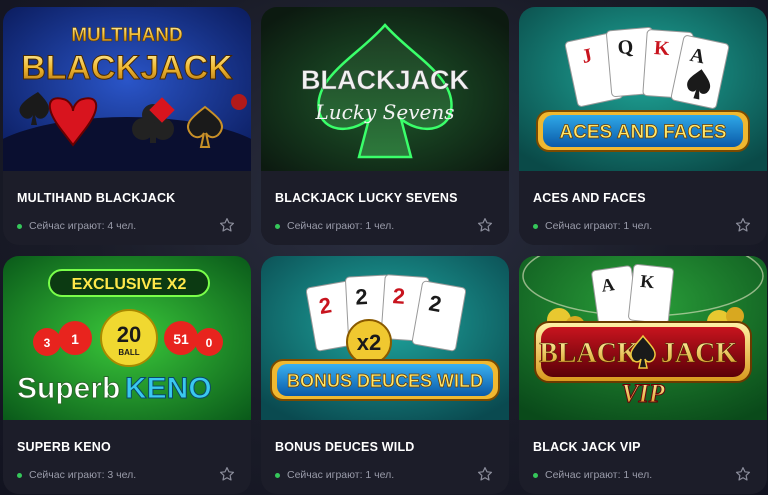 The width and height of the screenshot is (768, 495). I want to click on game-title: MULTIHAND BLACKJACK, so click(96, 198).